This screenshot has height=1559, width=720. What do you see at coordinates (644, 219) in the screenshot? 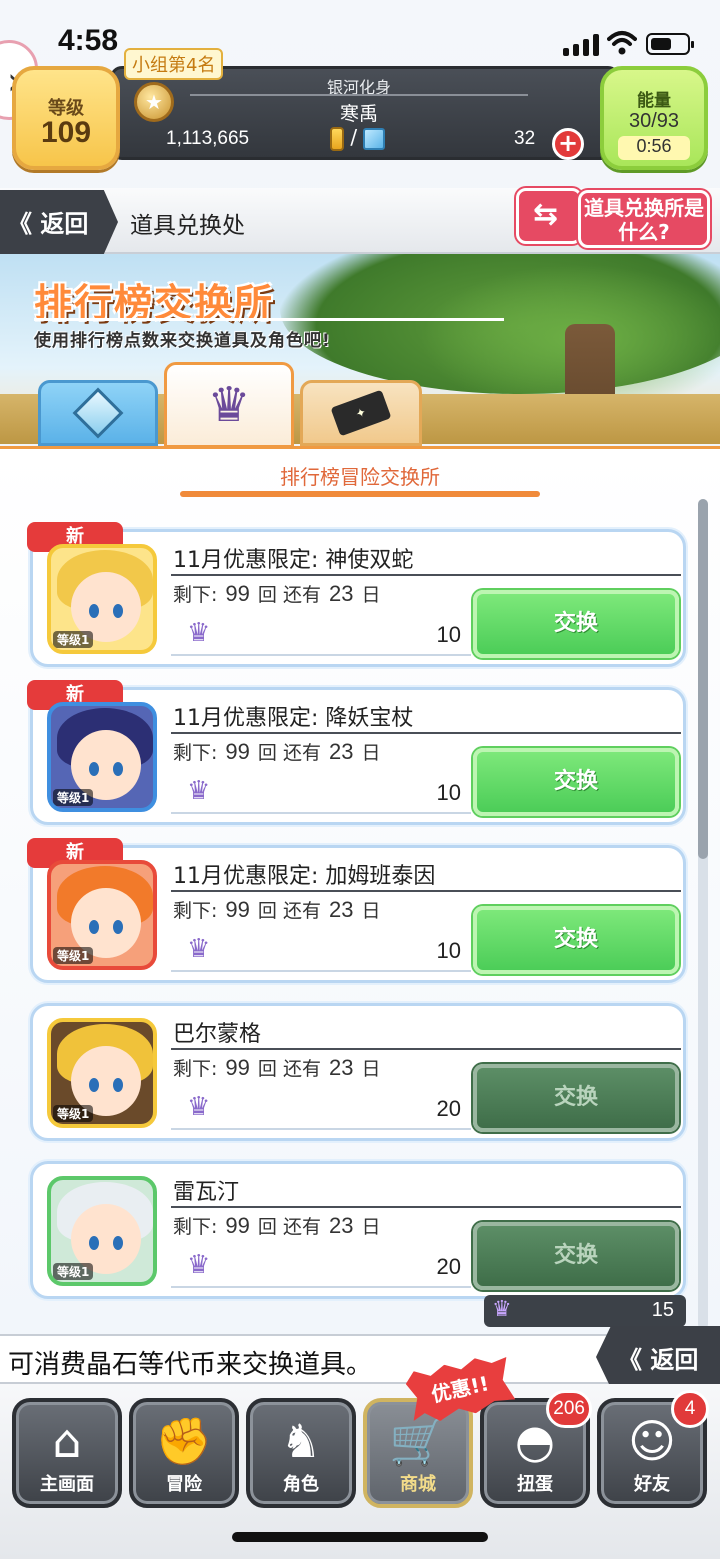
I see `help-label: 道具兑换所是什么?` at bounding box center [644, 219].